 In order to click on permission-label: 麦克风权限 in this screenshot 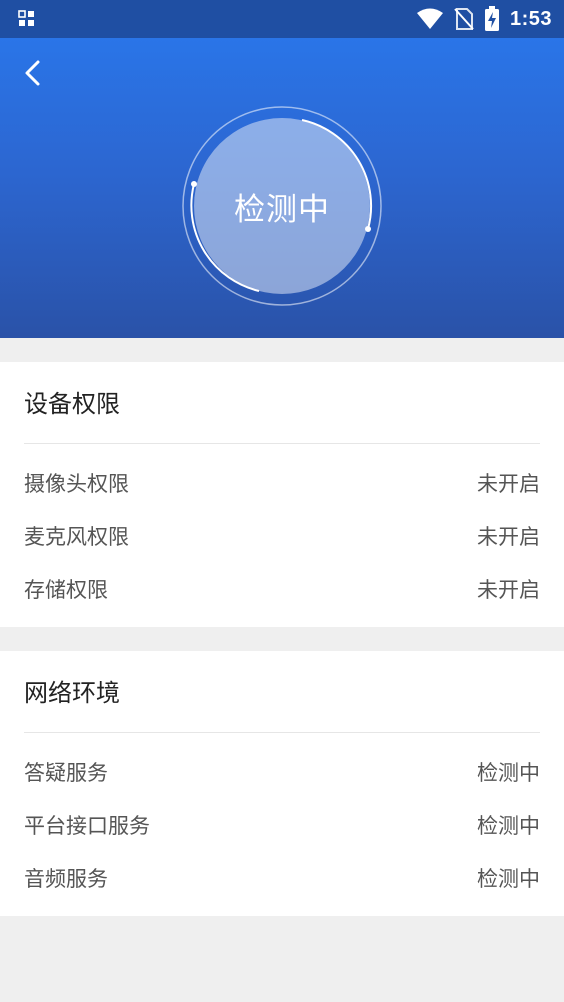, I will do `click(76, 537)`.